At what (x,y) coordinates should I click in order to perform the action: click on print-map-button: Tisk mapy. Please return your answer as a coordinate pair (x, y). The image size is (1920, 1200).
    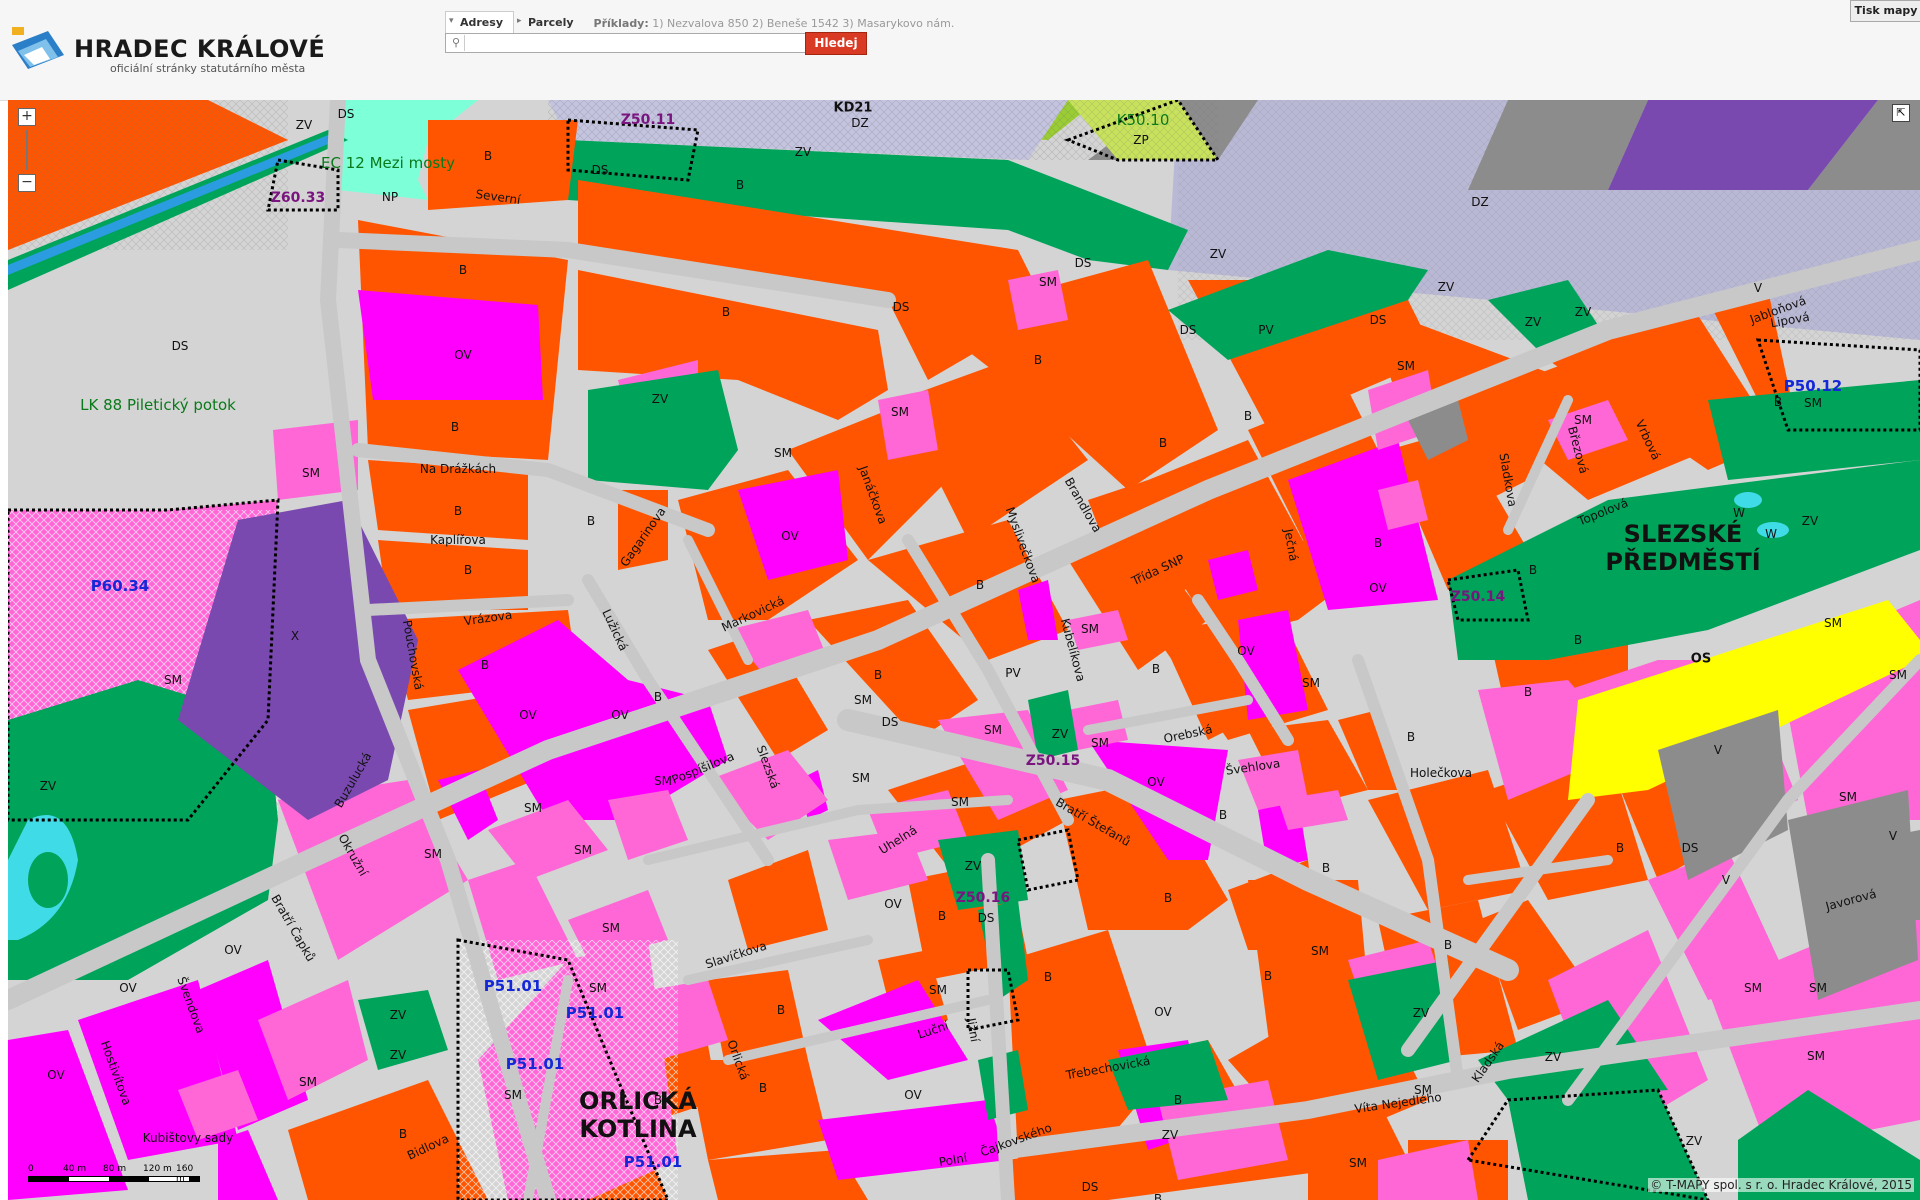
    Looking at the image, I should click on (1885, 11).